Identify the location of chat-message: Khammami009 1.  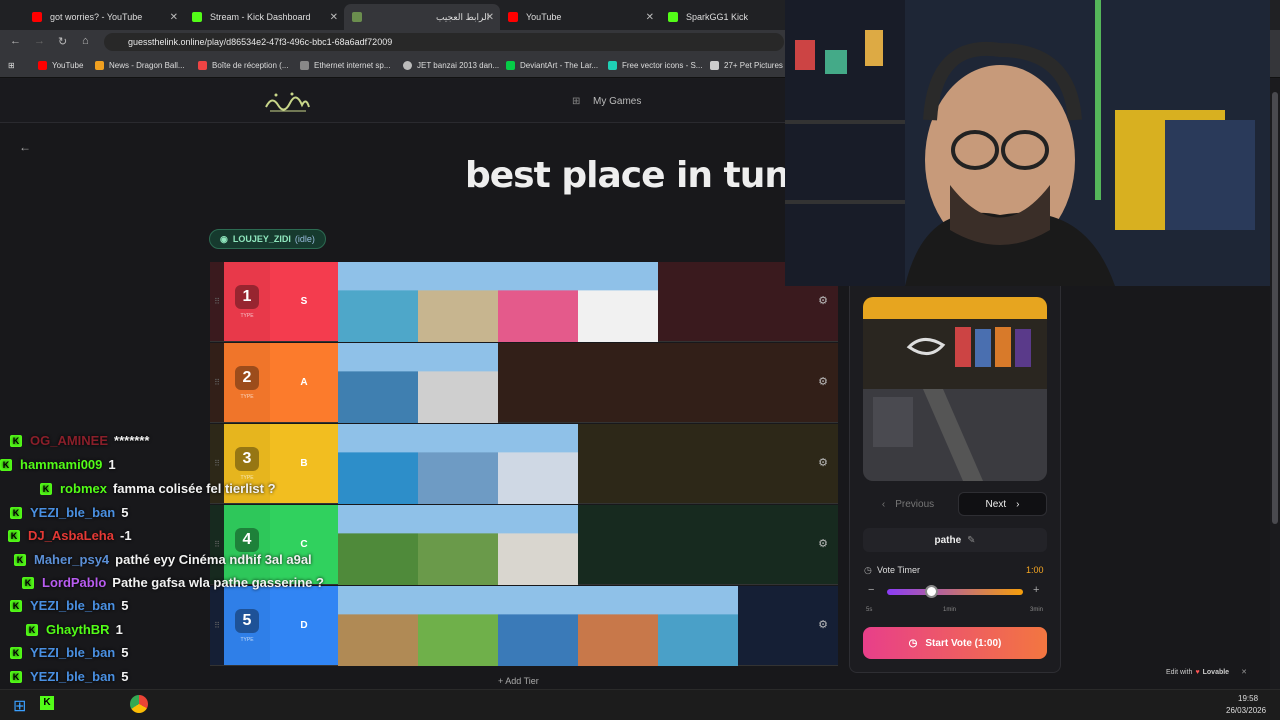
(58, 464).